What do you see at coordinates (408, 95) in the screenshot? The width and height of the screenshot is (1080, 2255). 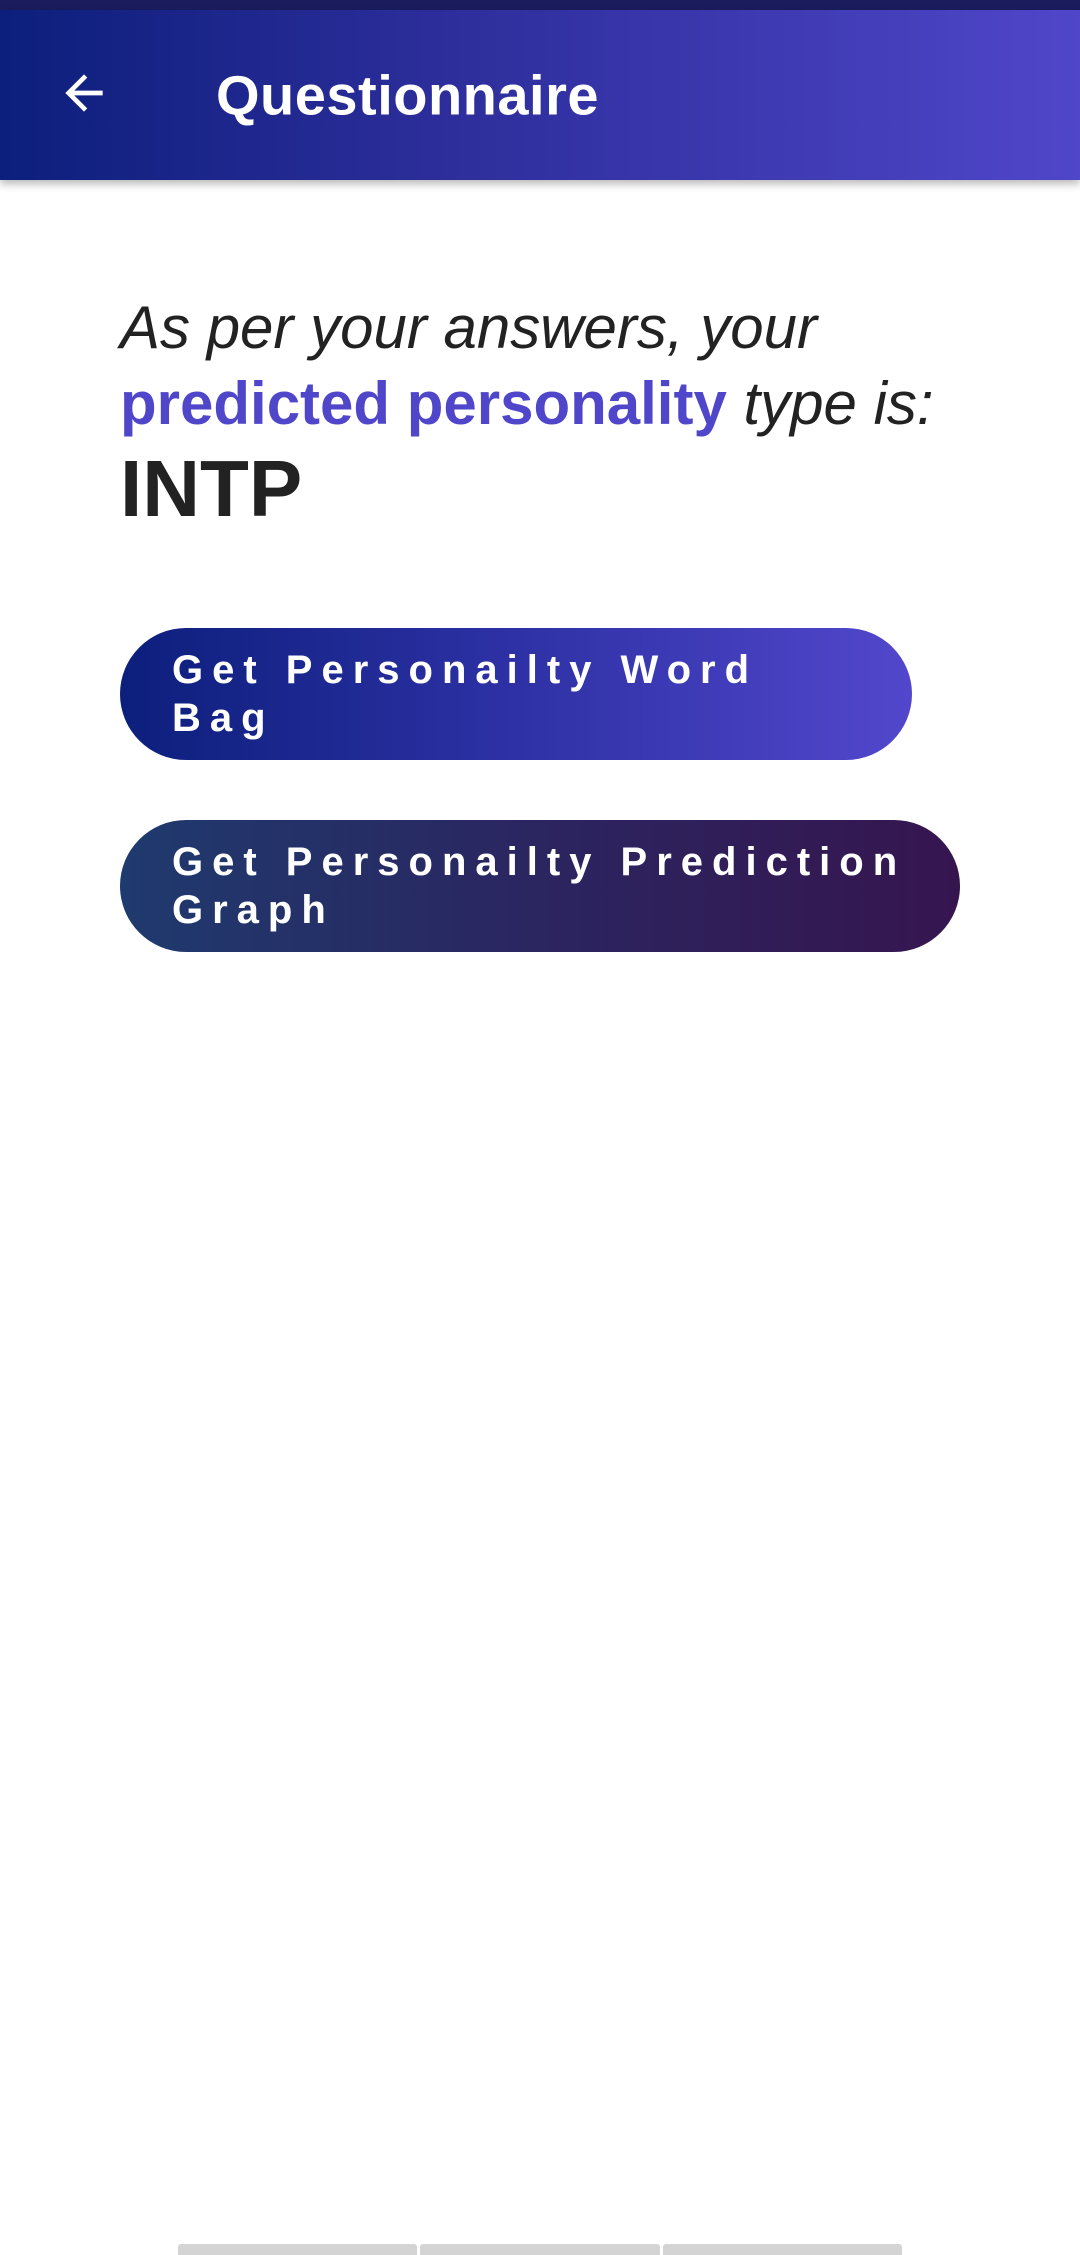 I see `page-title: Questionnaire` at bounding box center [408, 95].